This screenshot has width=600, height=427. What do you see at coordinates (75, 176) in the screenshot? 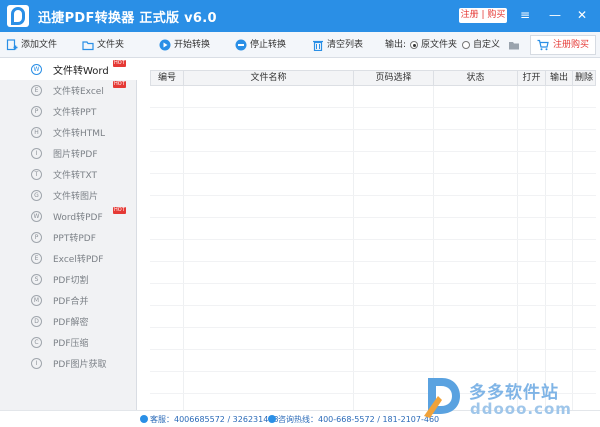
I see `sidebar-item-label: 文件转TXT` at bounding box center [75, 176].